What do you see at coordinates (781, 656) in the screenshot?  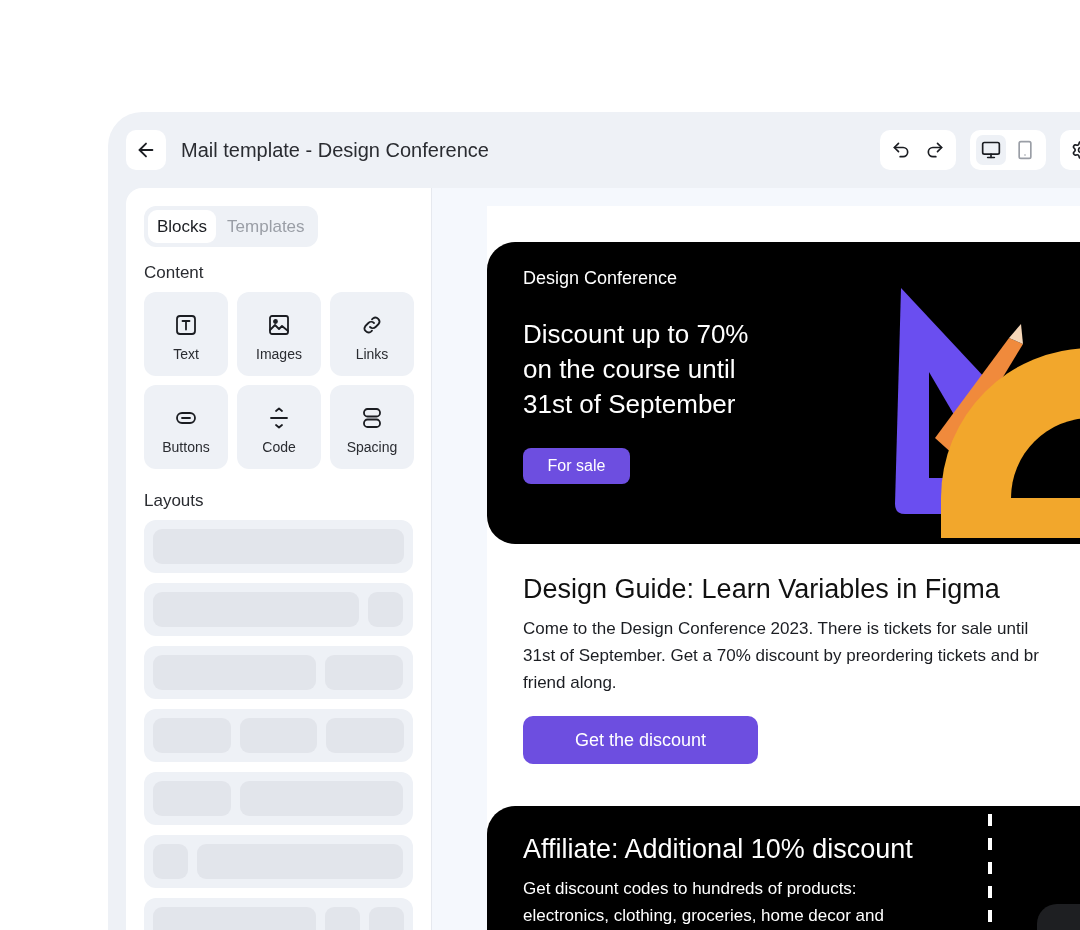 I see `article-text: Come to the Design Conference 2023. There is tickets for sale until 31st of September. Get a 70% discount by preordering tickets and br friend along.` at bounding box center [781, 656].